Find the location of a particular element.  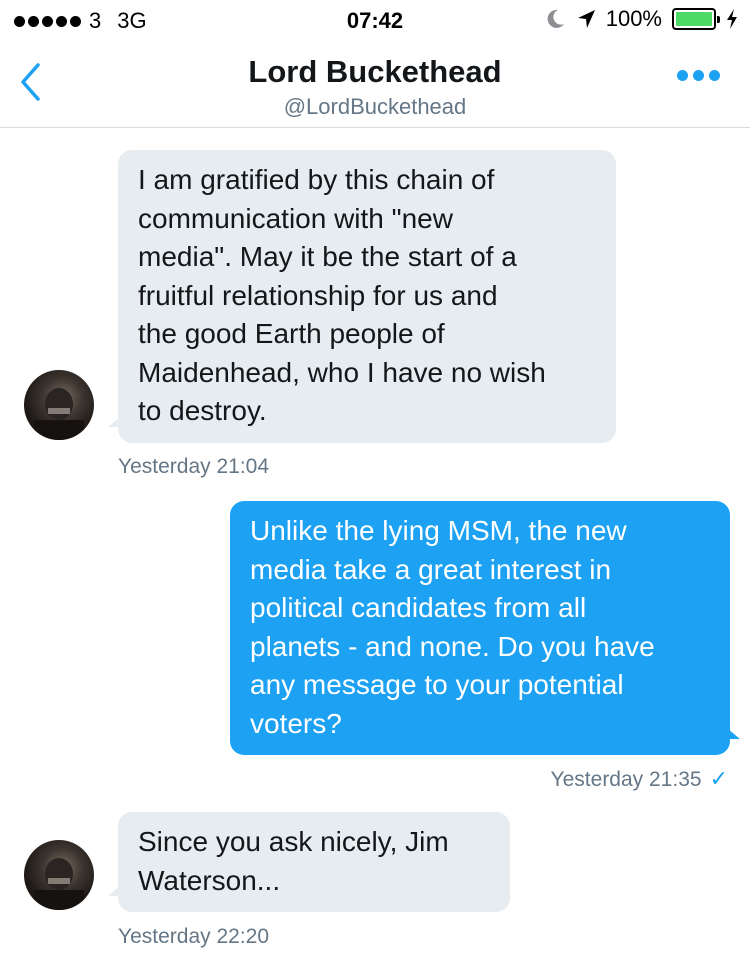

contact-handle: @LordBuckethead is located at coordinates (375, 106).